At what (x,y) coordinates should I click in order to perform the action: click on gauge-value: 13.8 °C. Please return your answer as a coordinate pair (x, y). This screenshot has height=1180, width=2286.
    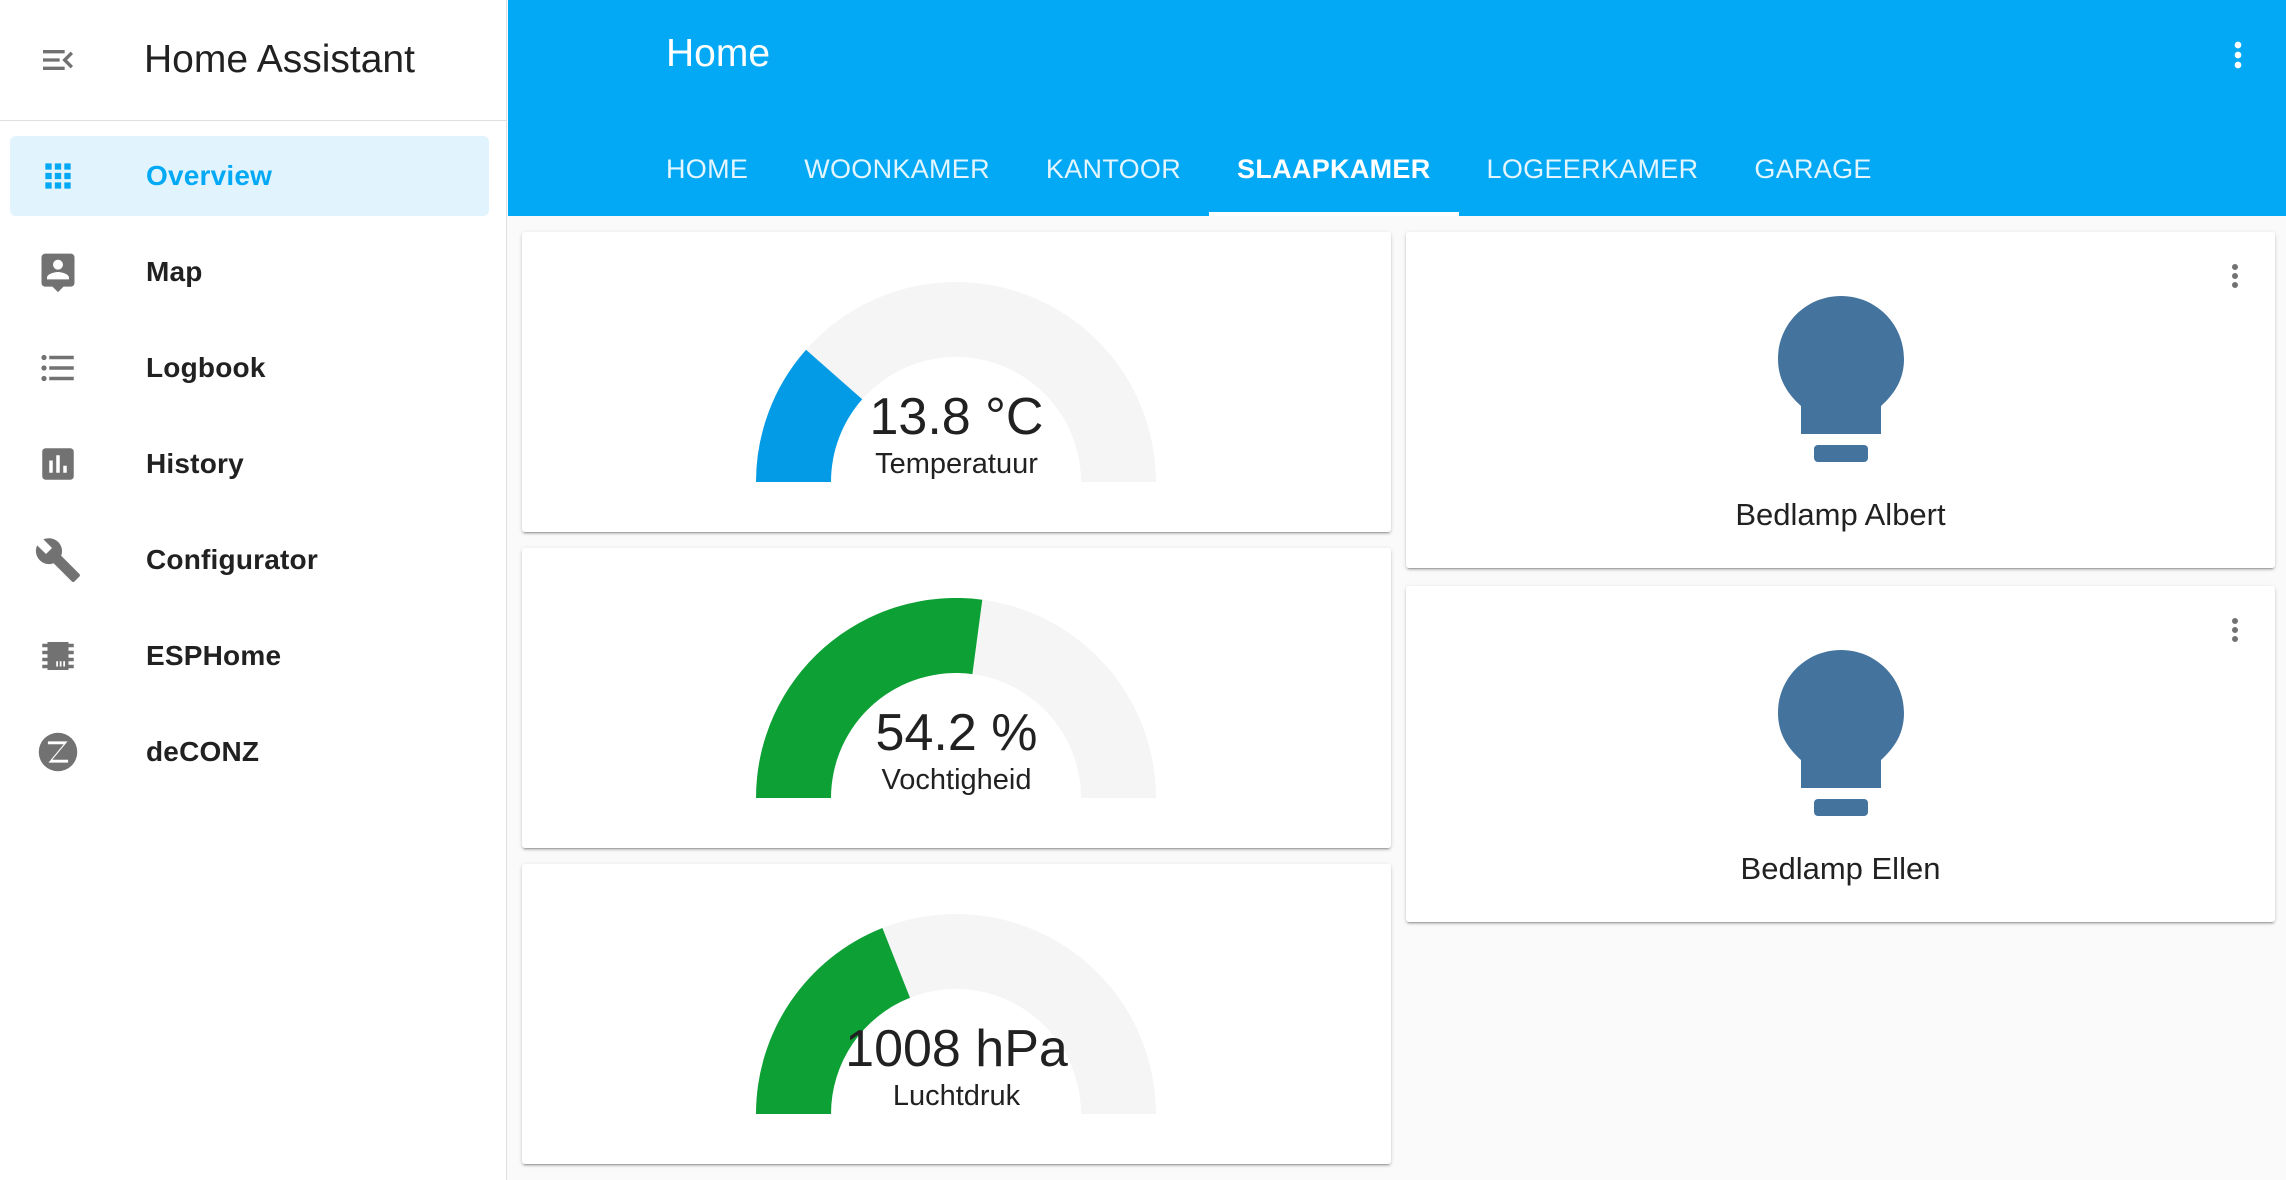
    Looking at the image, I should click on (956, 417).